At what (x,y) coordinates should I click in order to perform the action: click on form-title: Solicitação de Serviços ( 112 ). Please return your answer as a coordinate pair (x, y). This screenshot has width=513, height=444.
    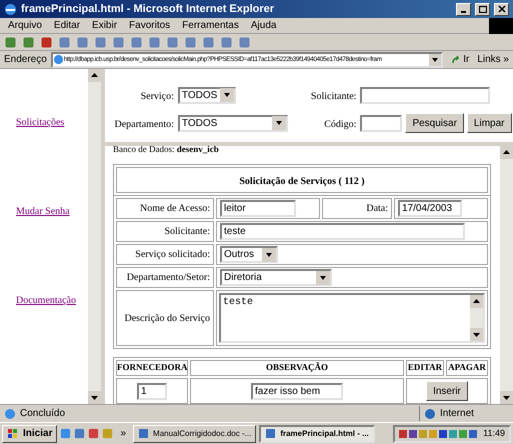
    Looking at the image, I should click on (302, 181).